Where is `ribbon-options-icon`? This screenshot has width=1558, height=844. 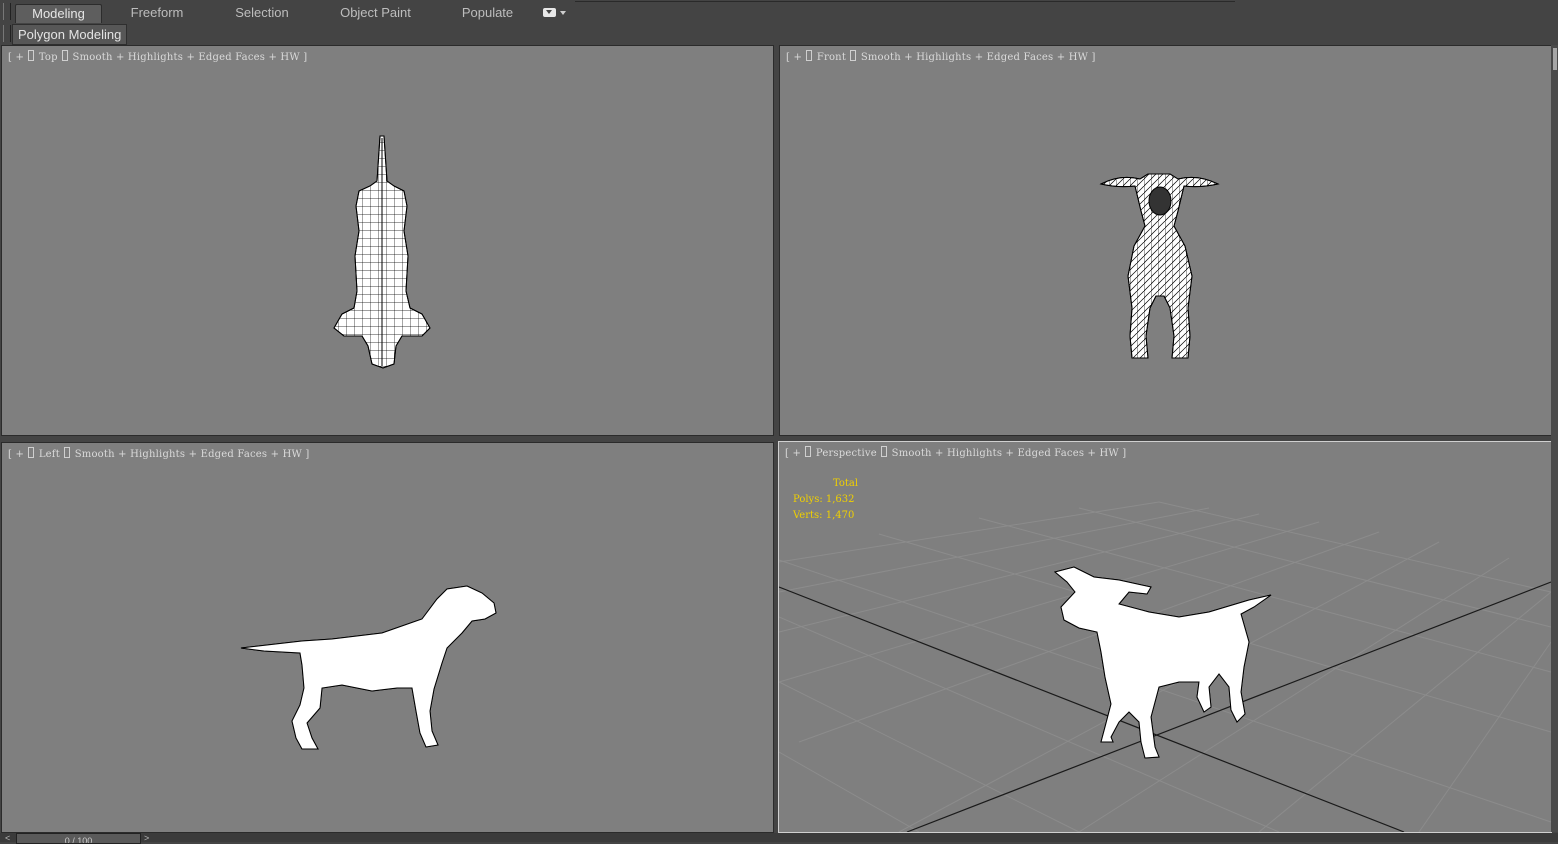 ribbon-options-icon is located at coordinates (555, 13).